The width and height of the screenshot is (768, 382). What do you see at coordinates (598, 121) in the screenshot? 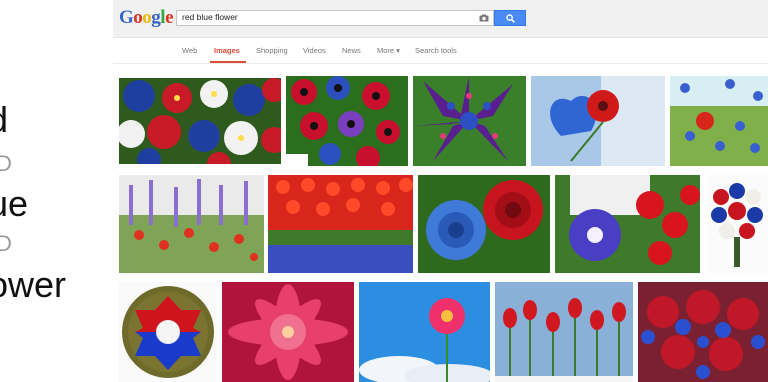
I see `image-result-gerbera-heart` at bounding box center [598, 121].